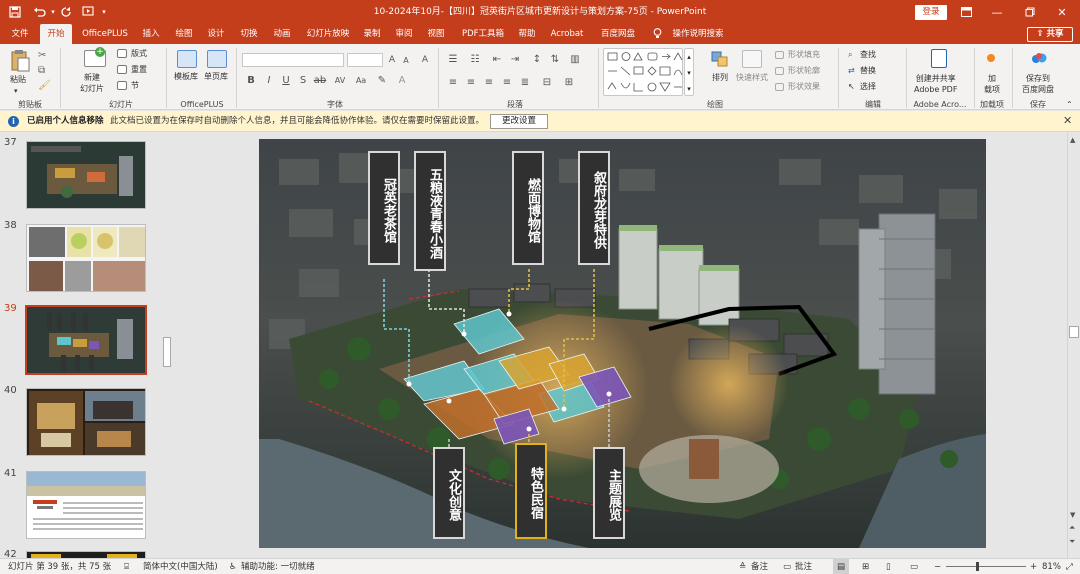  I want to click on replace-button: 替换, so click(868, 71).